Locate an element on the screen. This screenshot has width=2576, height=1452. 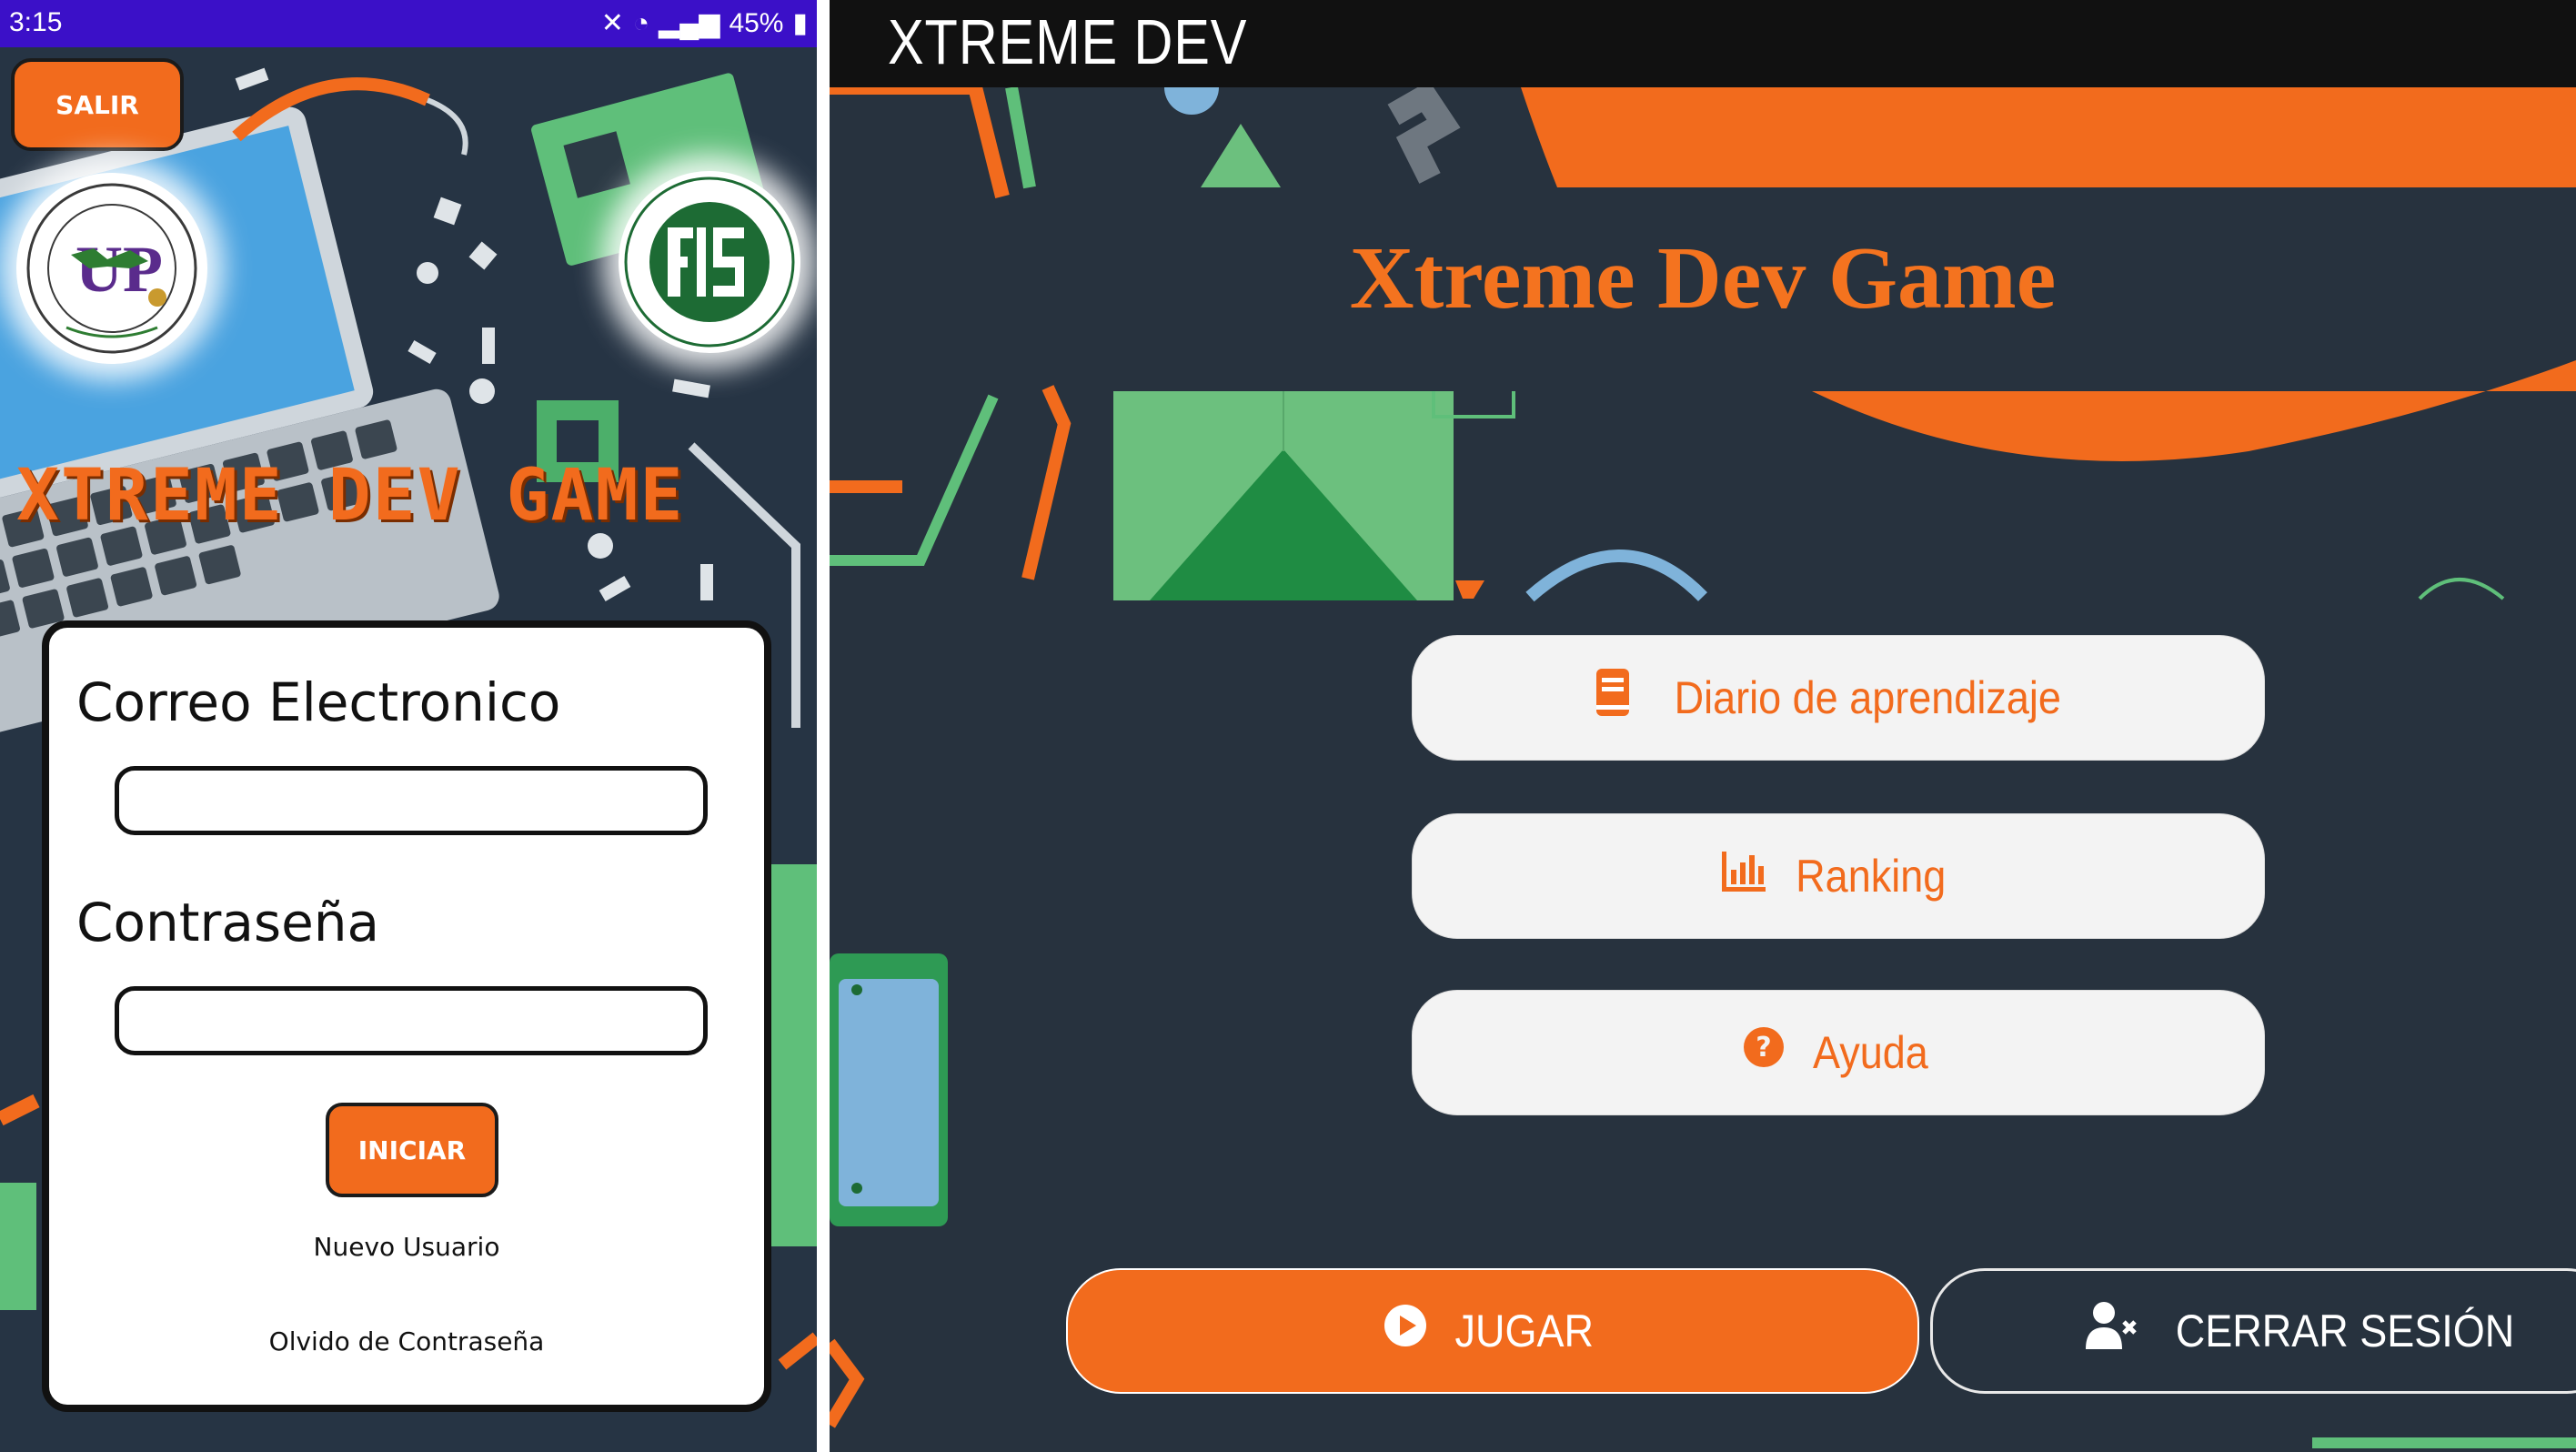
game-title: XTREME DEV GAME is located at coordinates (350, 496).